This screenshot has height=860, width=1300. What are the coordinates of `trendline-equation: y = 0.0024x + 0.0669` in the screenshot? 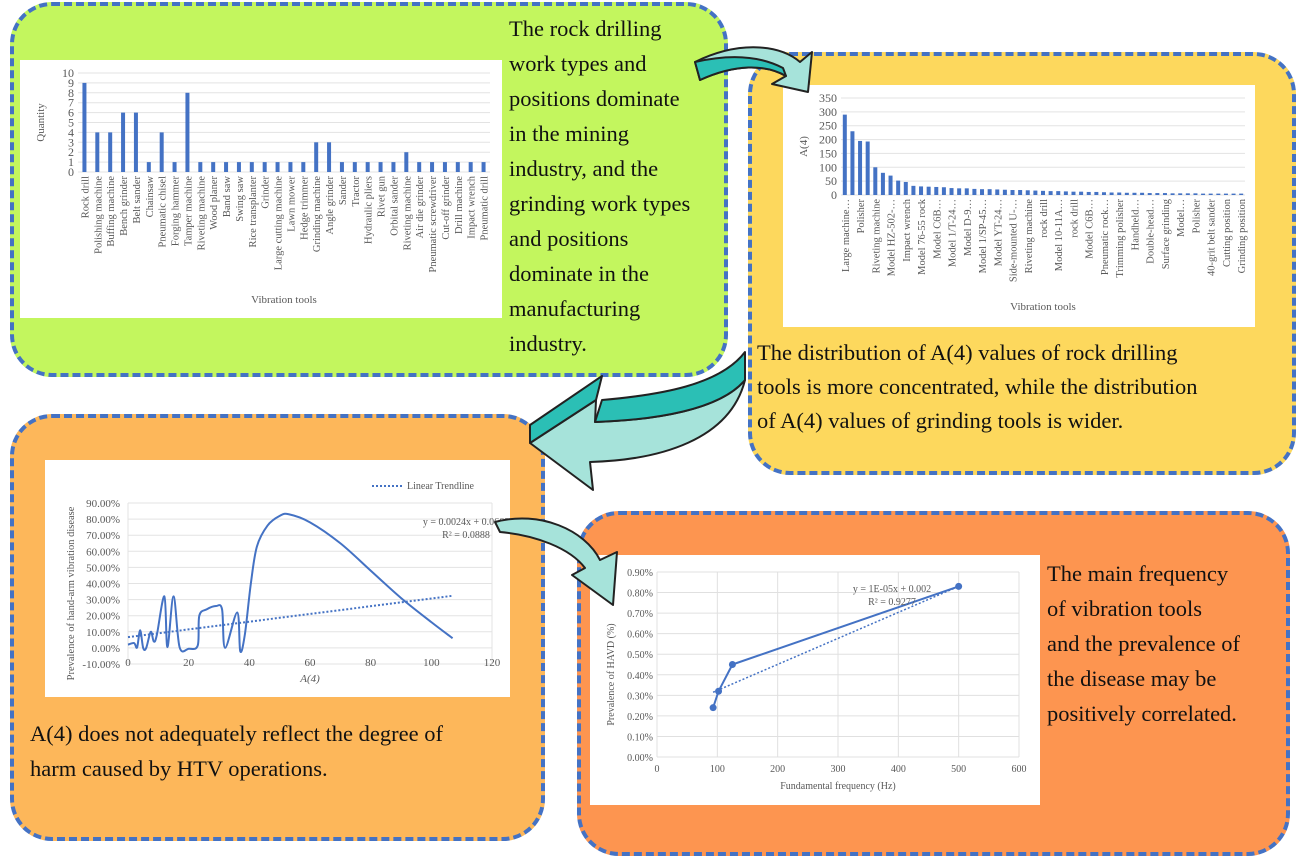 It's located at (466, 522).